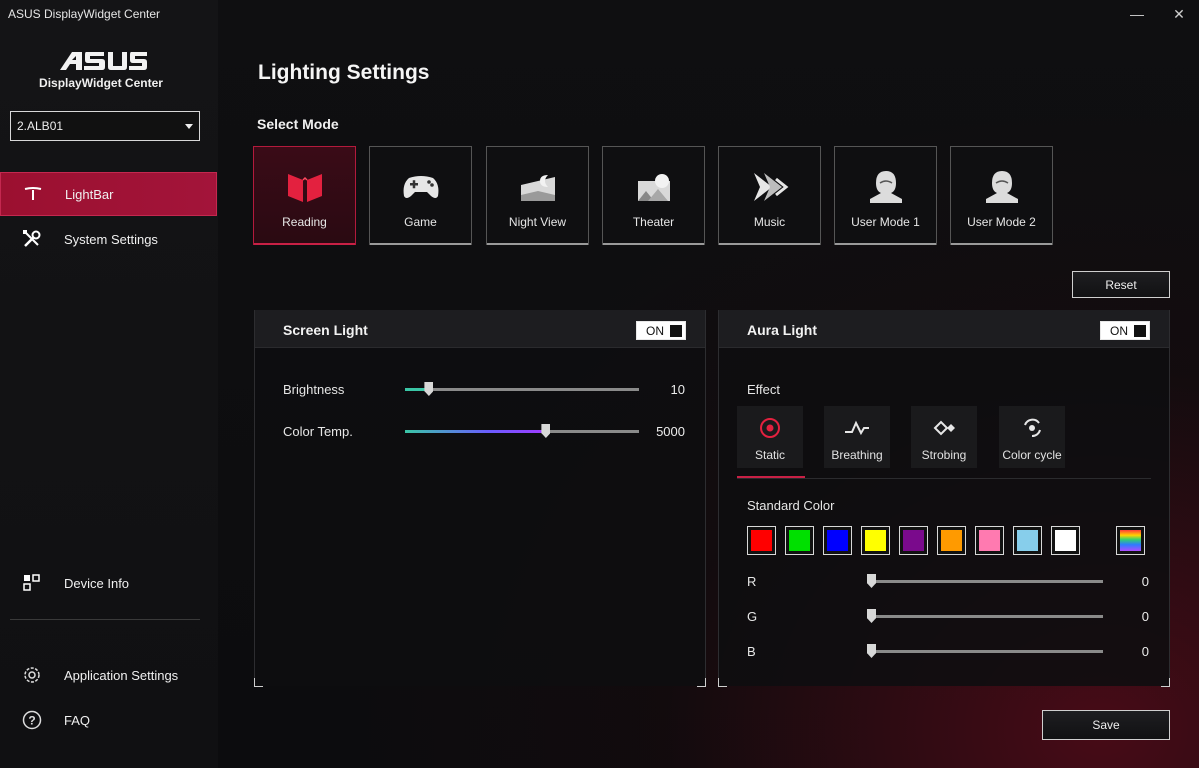 This screenshot has height=768, width=1199. Describe the element at coordinates (871, 651) in the screenshot. I see `b-slider-thumb` at that location.